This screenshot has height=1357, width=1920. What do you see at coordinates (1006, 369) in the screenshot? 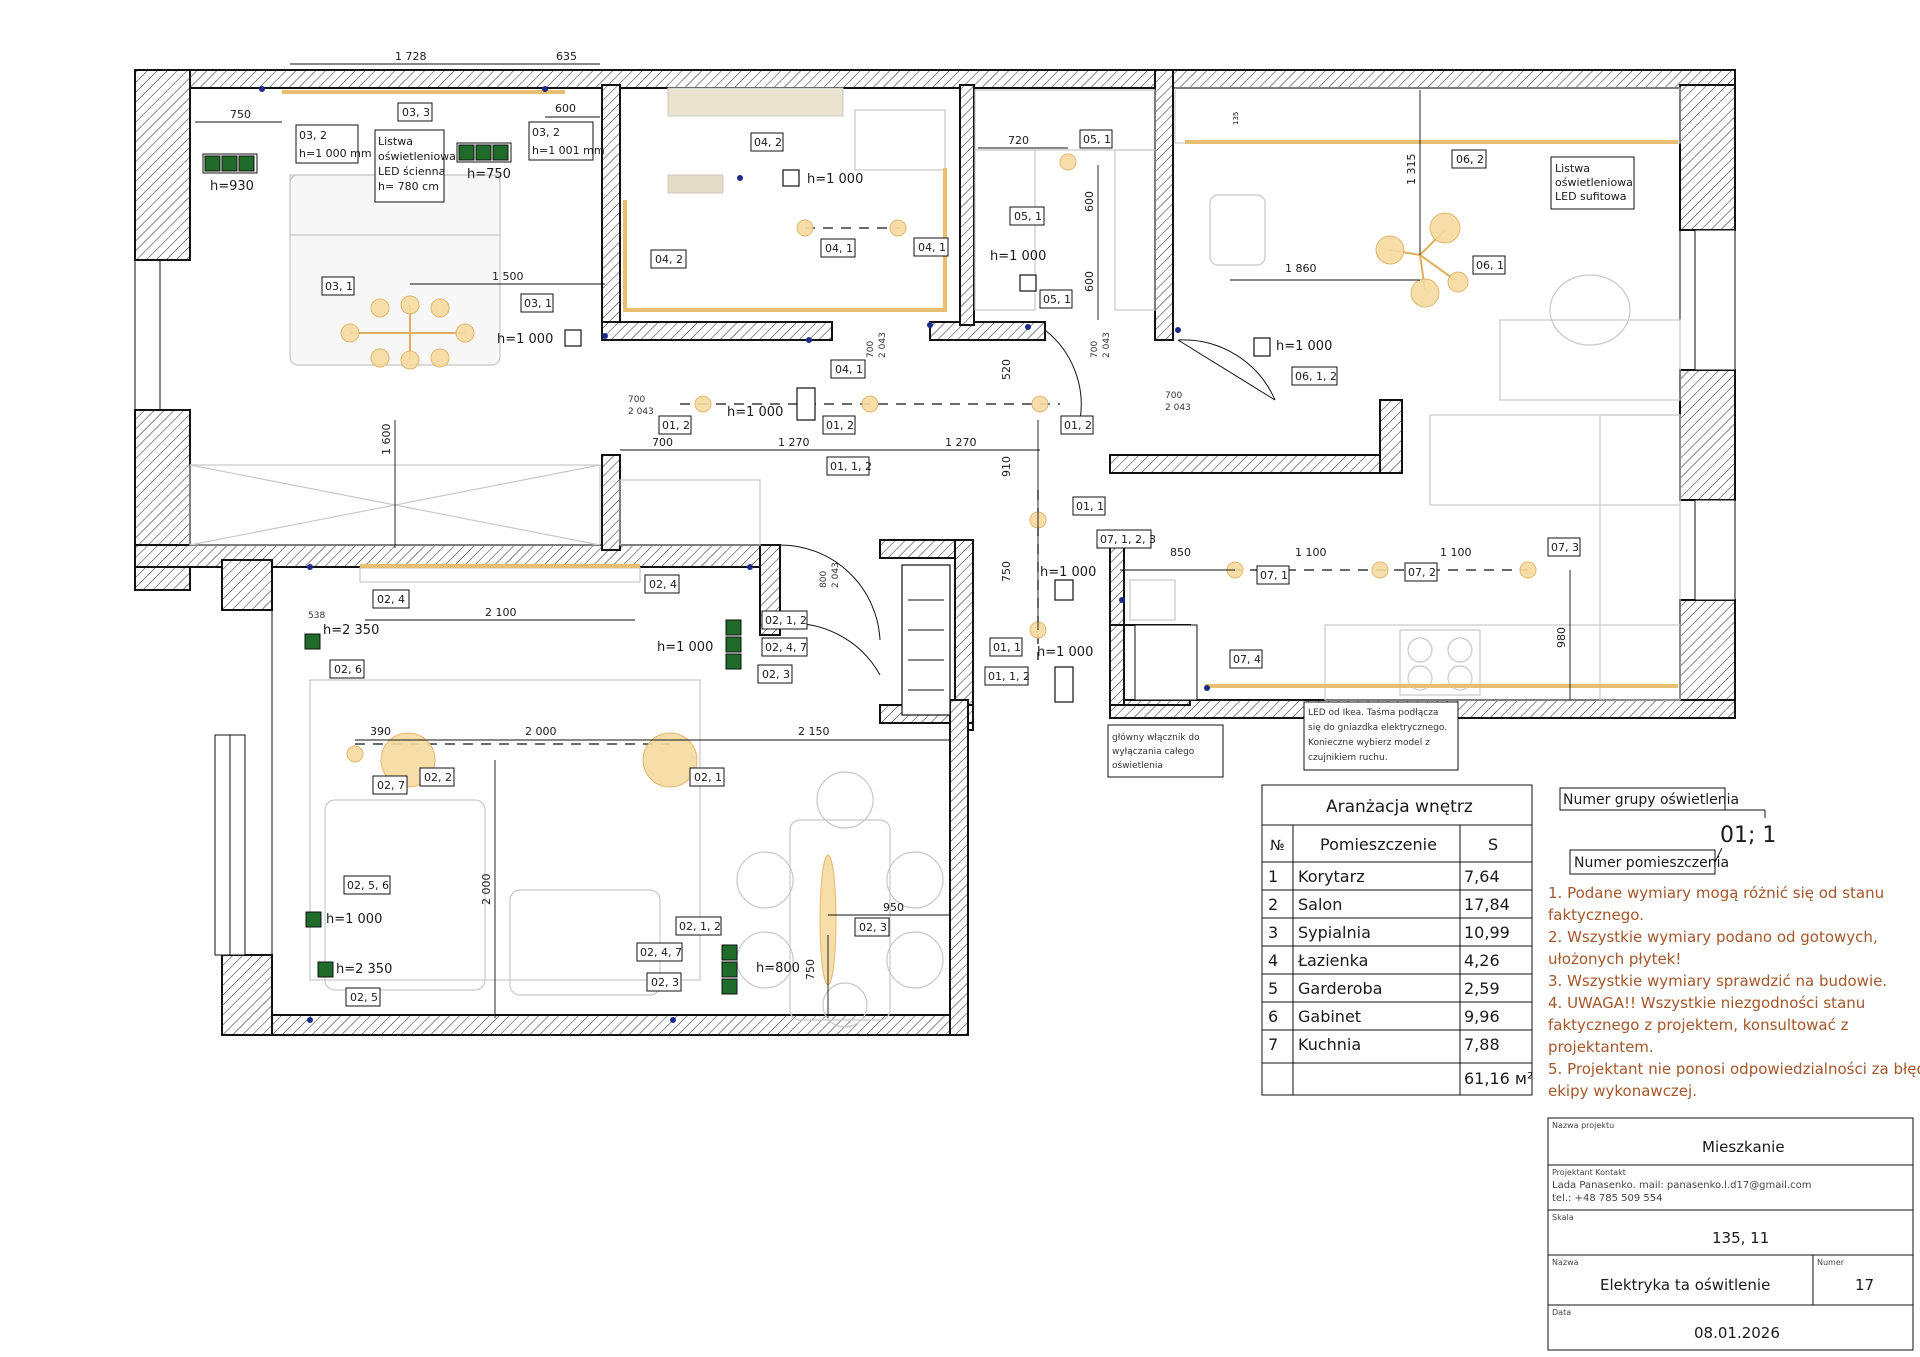
I see `dim-520: 520` at bounding box center [1006, 369].